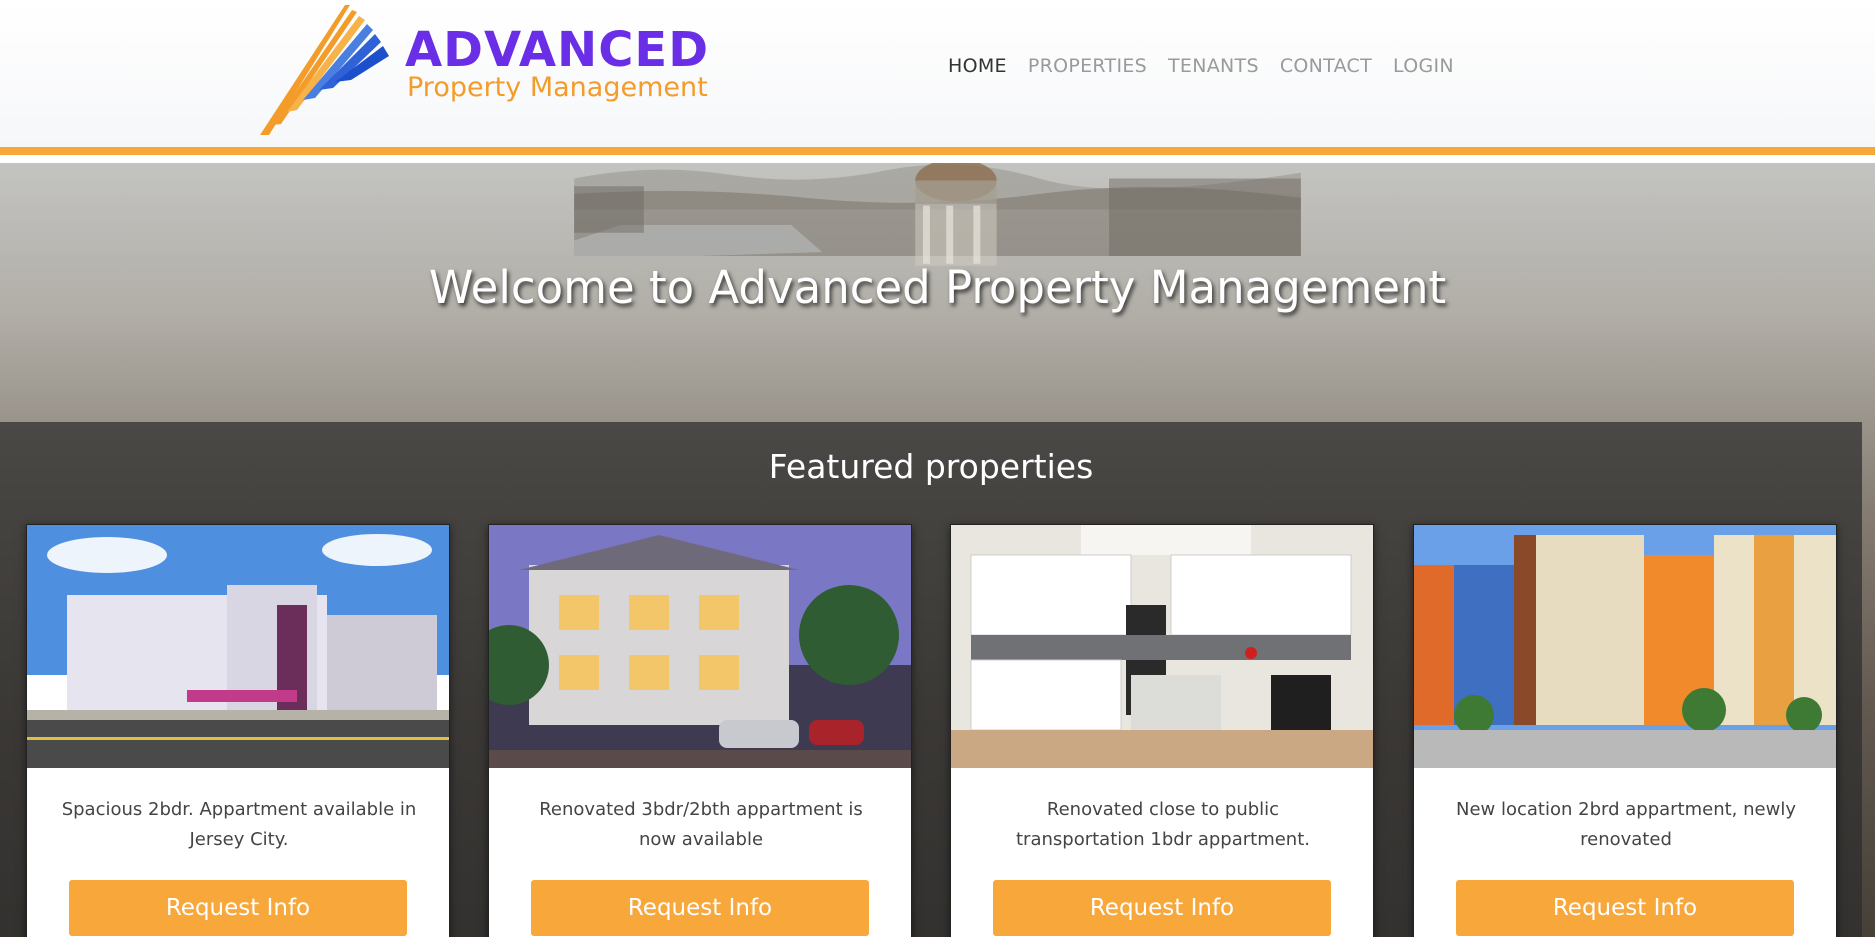 The image size is (1875, 937). I want to click on company-logo: ADVANCED Property Management, so click(505, 70).